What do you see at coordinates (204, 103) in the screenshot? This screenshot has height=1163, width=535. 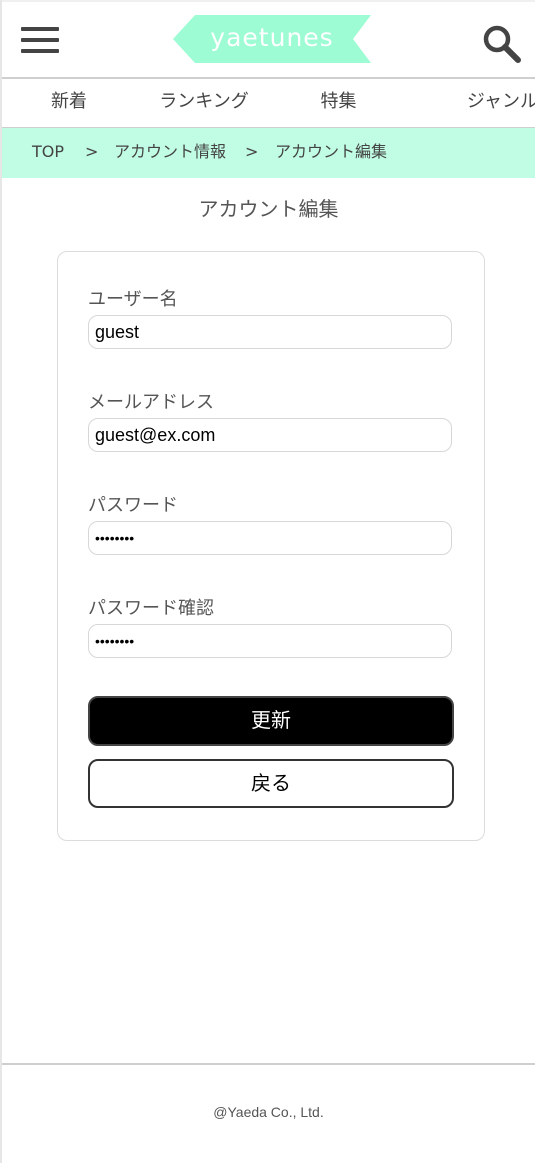 I see `nav-item-ranking: ランキング` at bounding box center [204, 103].